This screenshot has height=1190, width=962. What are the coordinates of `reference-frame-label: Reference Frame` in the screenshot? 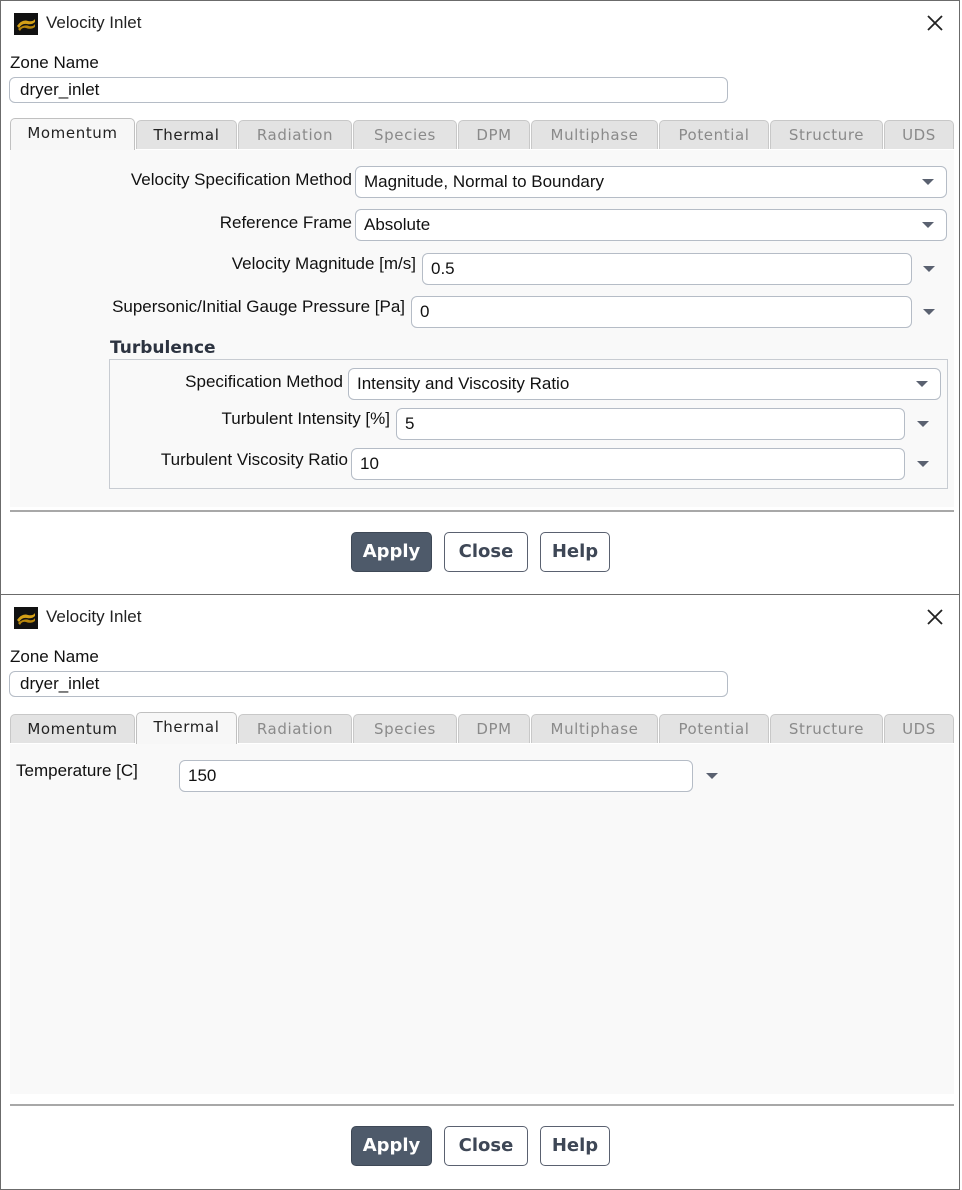 It's located at (285, 222).